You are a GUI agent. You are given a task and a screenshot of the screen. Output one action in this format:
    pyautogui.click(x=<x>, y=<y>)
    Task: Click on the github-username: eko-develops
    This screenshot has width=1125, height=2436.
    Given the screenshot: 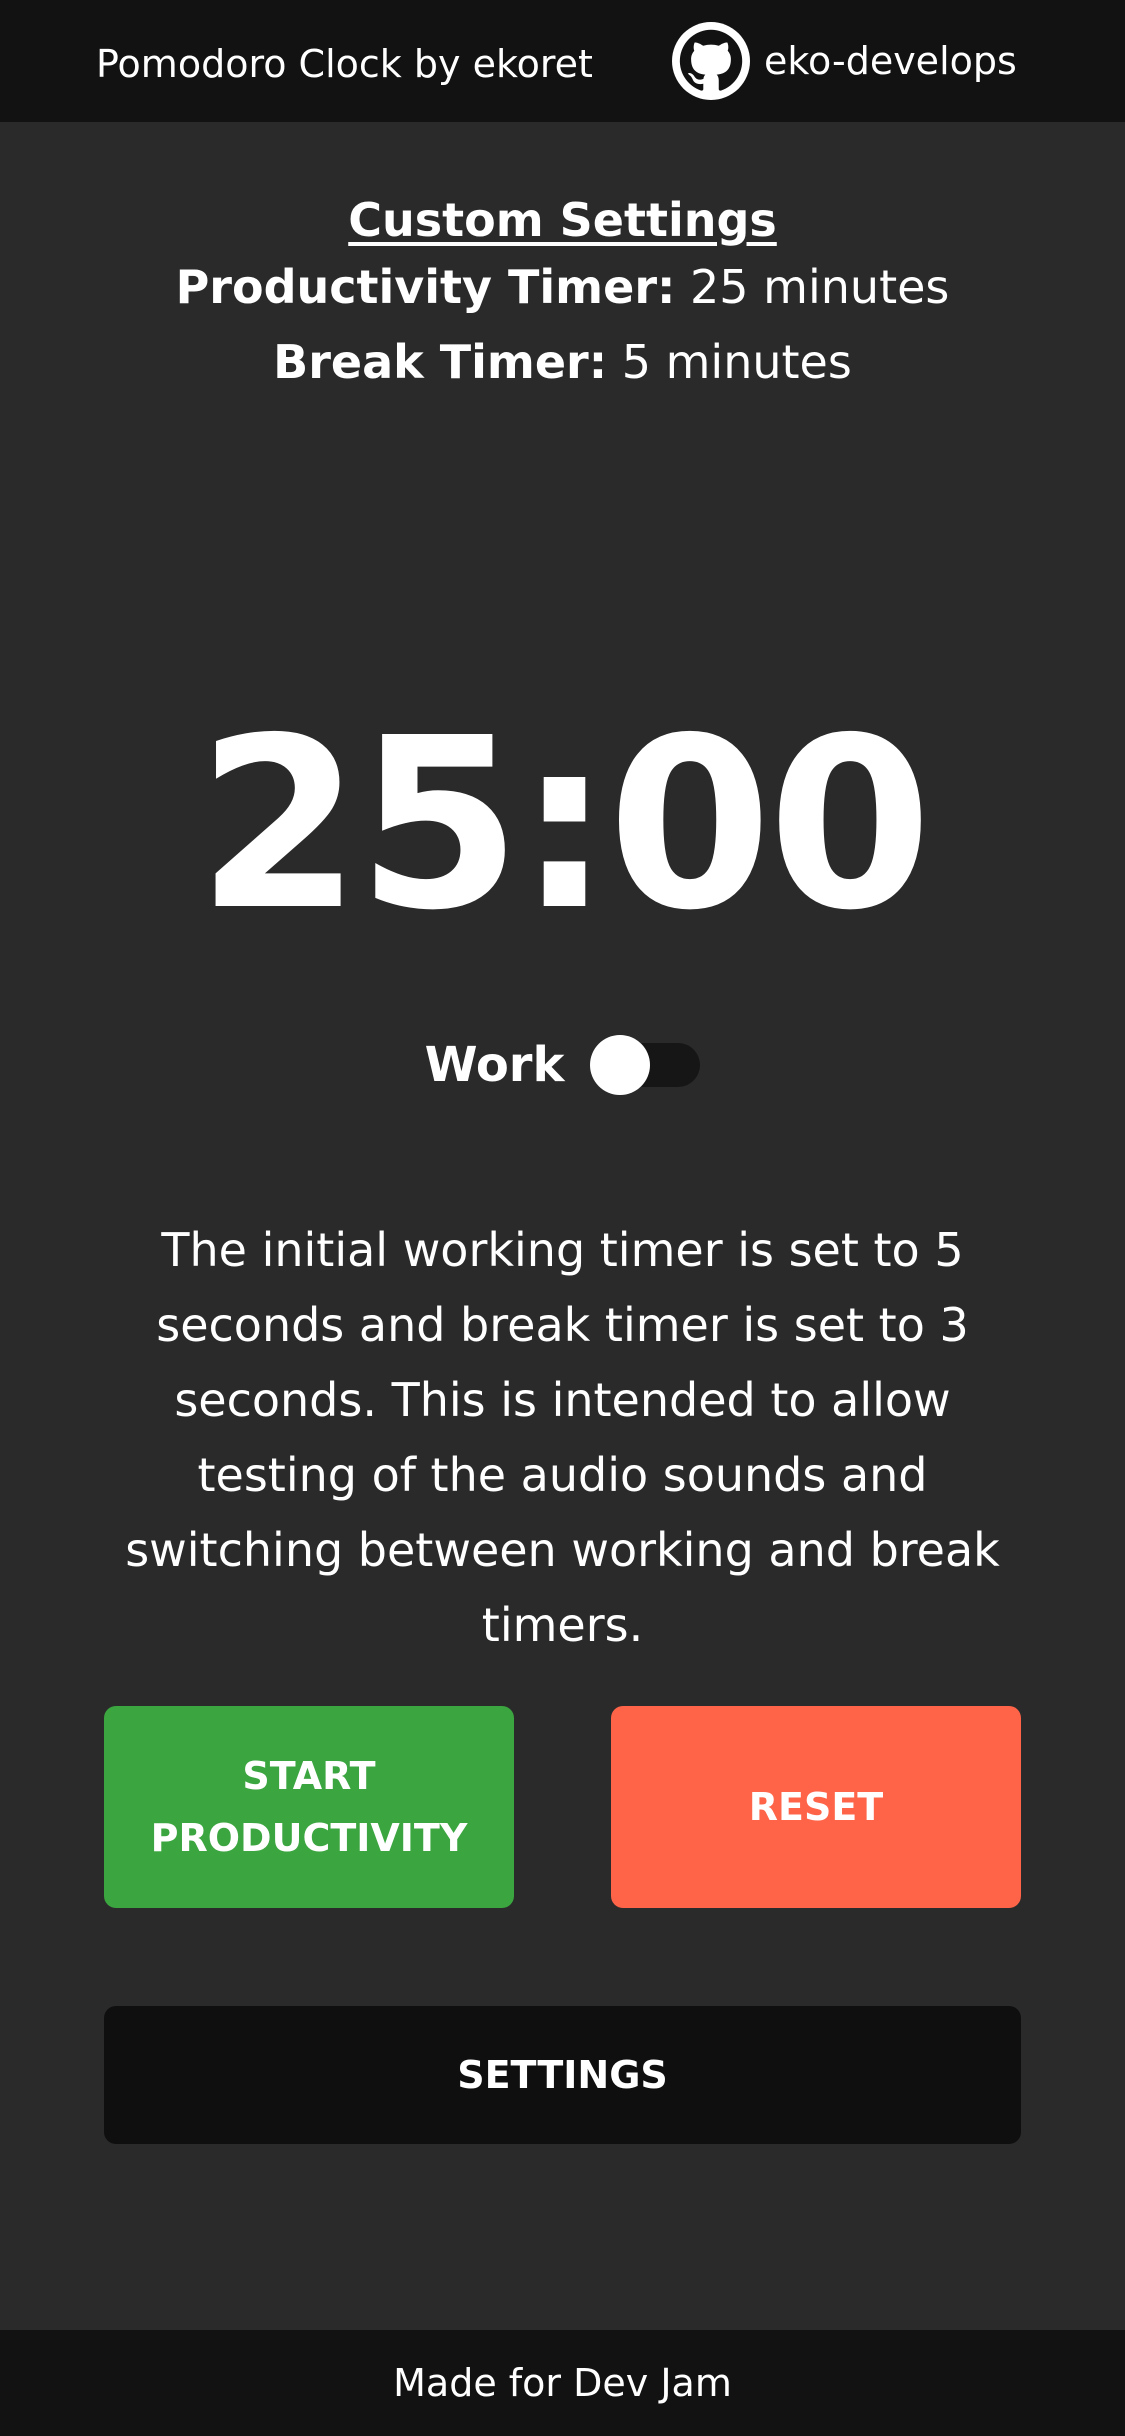 What is the action you would take?
    pyautogui.click(x=890, y=61)
    